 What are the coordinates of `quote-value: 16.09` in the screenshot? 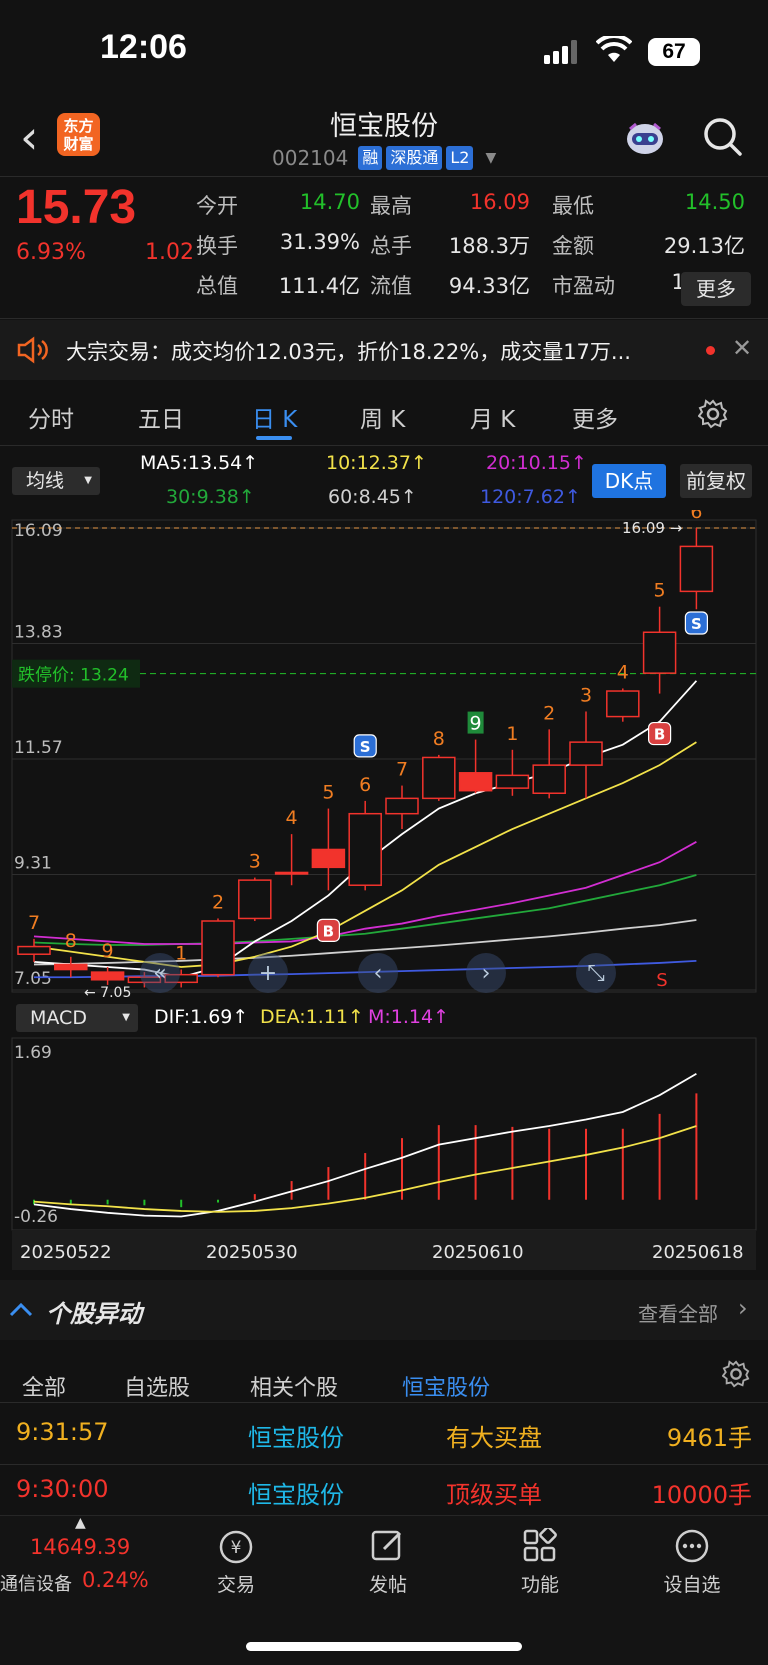 It's located at (499, 202).